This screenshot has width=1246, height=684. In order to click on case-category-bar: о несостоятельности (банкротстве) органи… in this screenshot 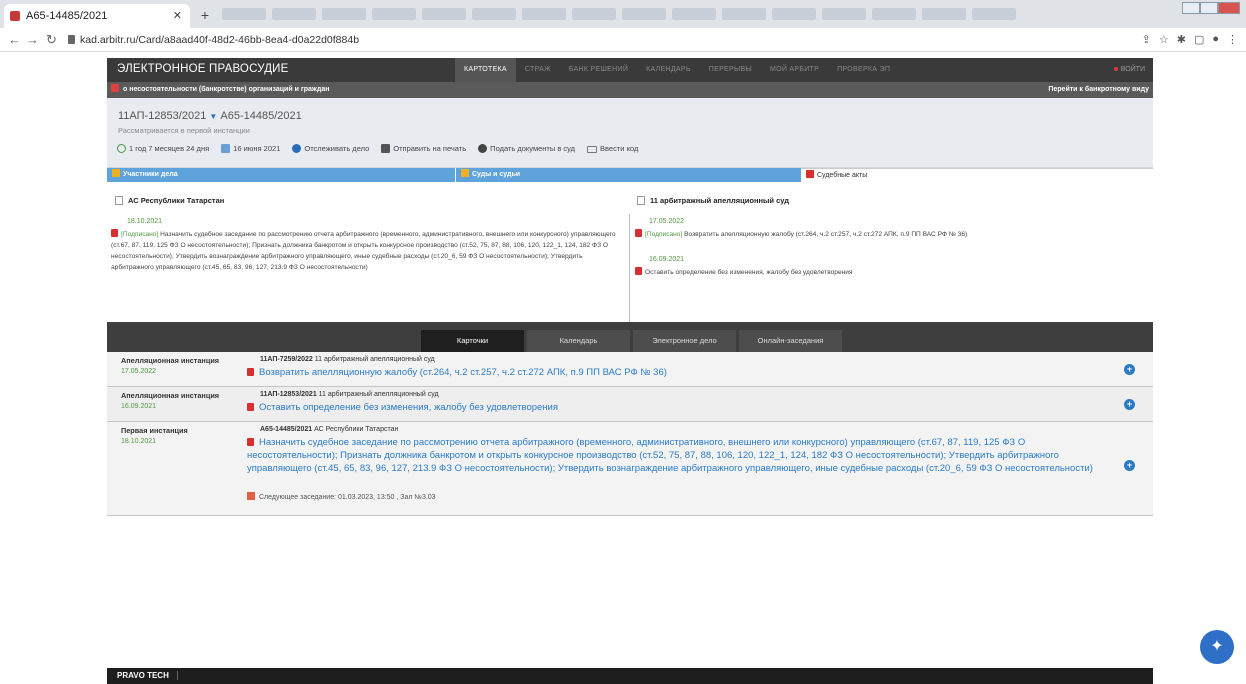, I will do `click(630, 90)`.